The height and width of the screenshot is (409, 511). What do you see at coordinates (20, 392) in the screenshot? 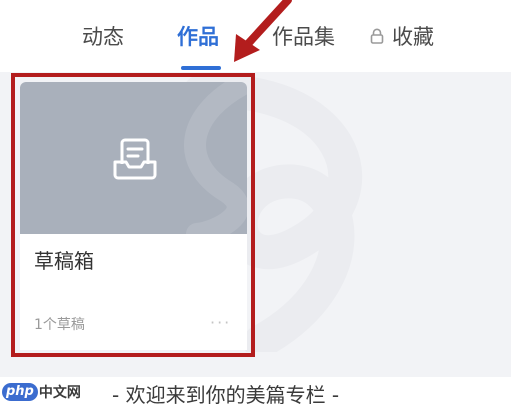
I see `php-badge: php` at bounding box center [20, 392].